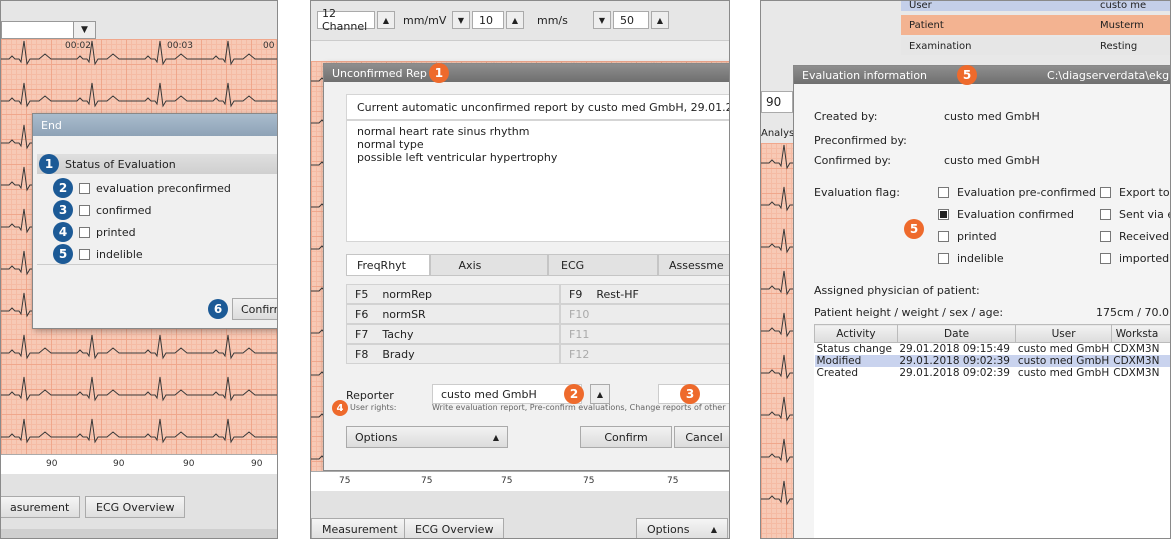 The image size is (1171, 539). I want to click on report-line: normal heart rate sinus rhythm, so click(443, 131).